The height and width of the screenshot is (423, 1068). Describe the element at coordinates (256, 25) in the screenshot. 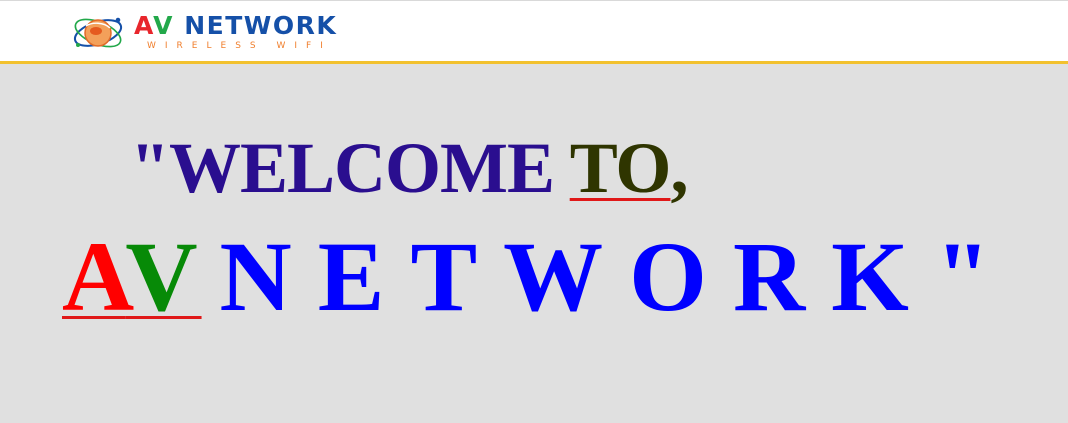

I see `brand-title-network: NETWORK` at that location.